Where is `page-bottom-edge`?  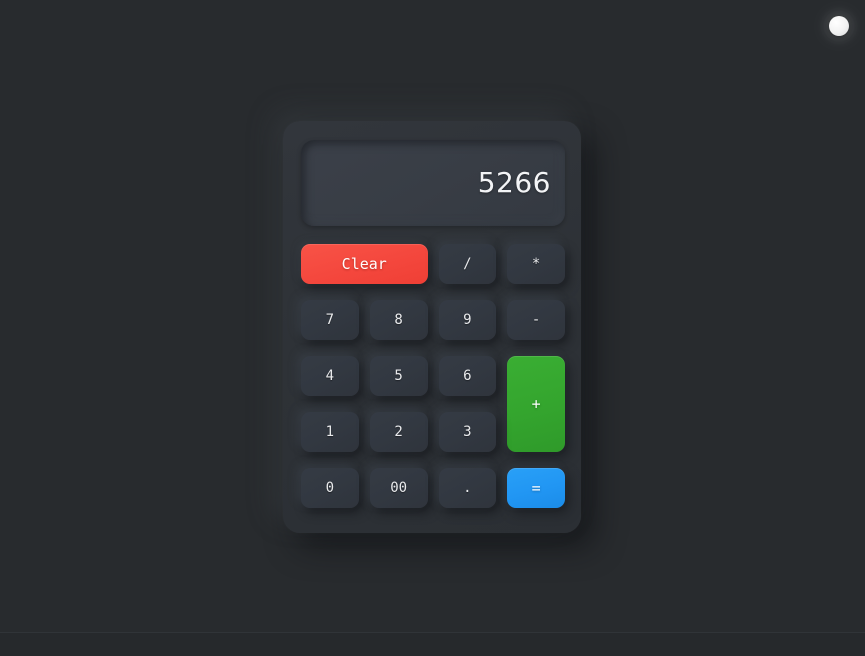 page-bottom-edge is located at coordinates (432, 644).